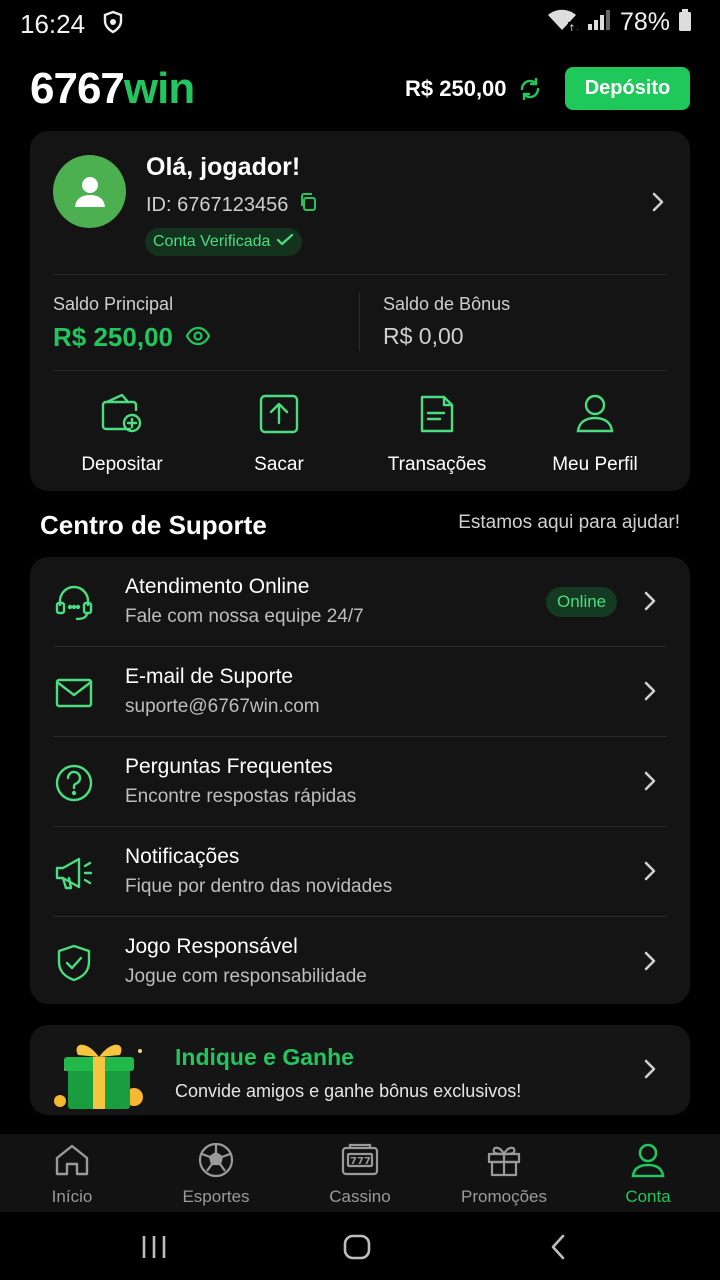 This screenshot has width=720, height=1280. I want to click on home-button-icon, so click(357, 1249).